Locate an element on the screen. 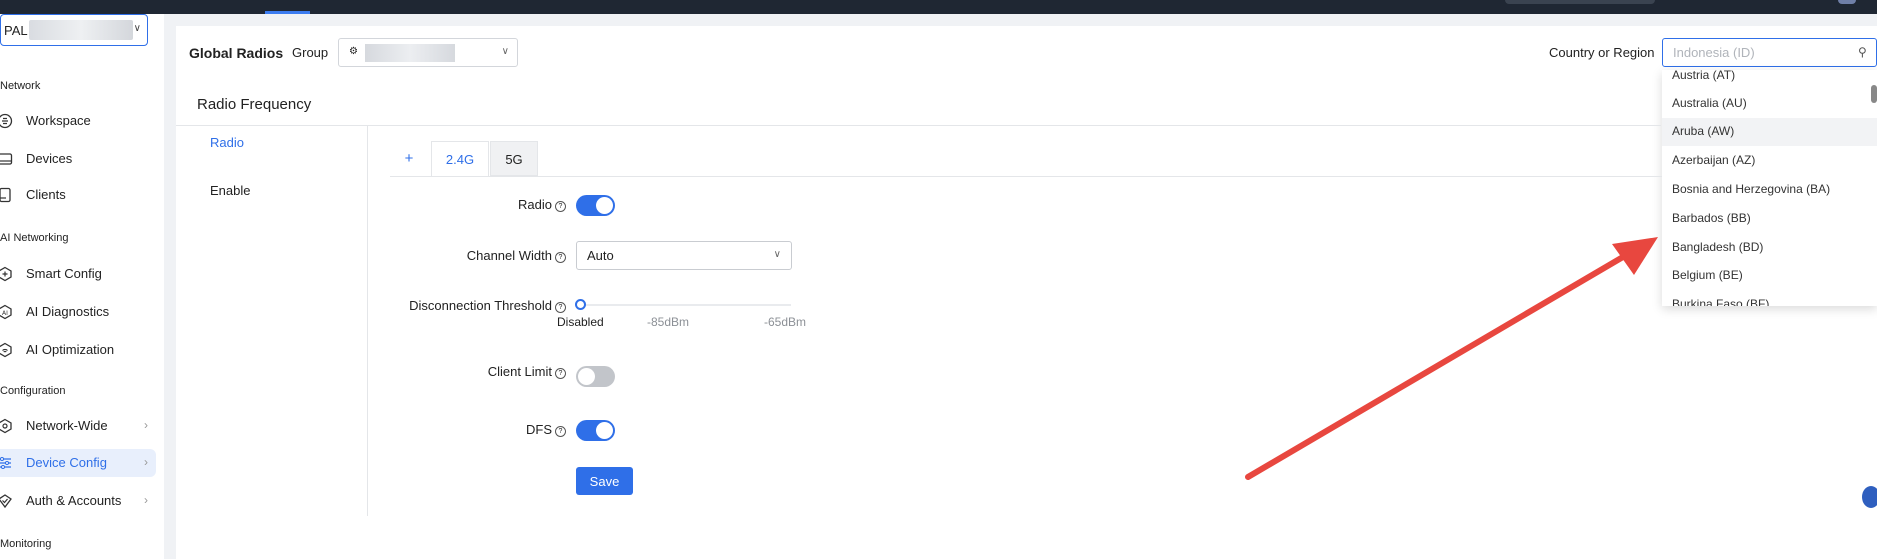 The image size is (1877, 559). annotation-arrow is located at coordinates (1451, 358).